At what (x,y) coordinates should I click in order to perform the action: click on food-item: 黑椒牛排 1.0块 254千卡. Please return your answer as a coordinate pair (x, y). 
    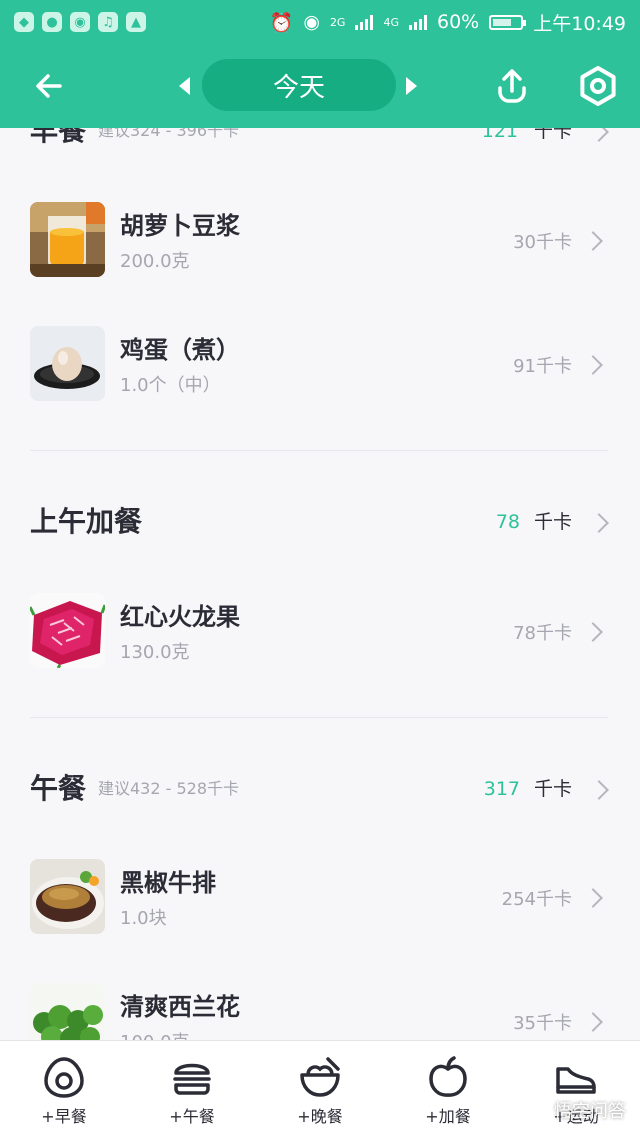
    Looking at the image, I should click on (320, 897).